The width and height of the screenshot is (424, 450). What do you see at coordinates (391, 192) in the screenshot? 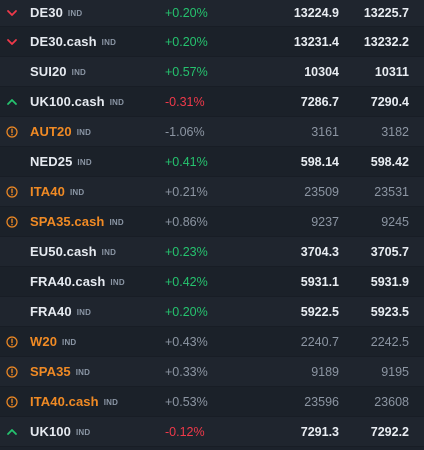
I see `ask-price: 23531` at bounding box center [391, 192].